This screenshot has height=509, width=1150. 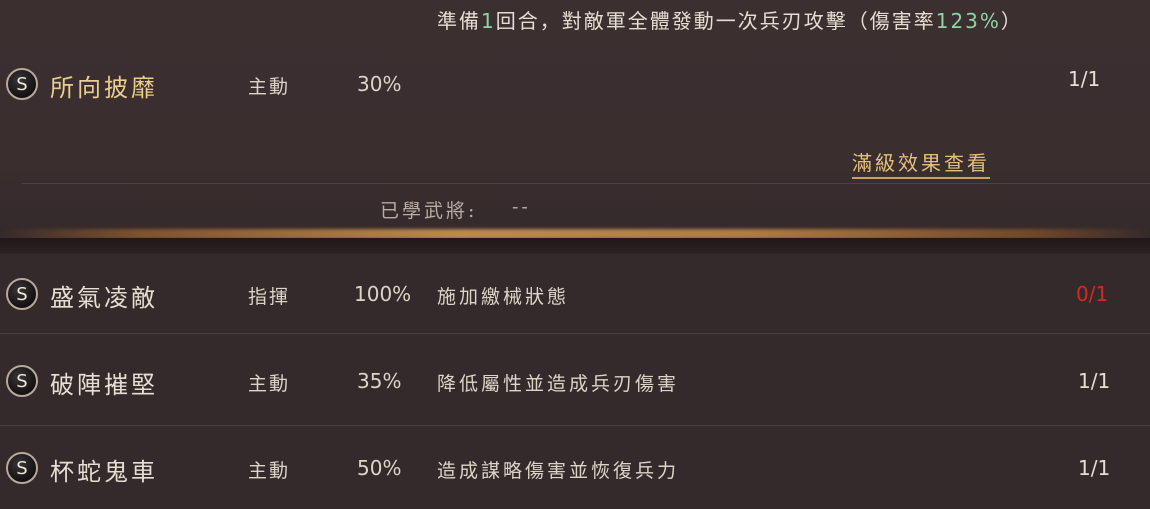 What do you see at coordinates (459, 21) in the screenshot?
I see `desc-prefix: 準備` at bounding box center [459, 21].